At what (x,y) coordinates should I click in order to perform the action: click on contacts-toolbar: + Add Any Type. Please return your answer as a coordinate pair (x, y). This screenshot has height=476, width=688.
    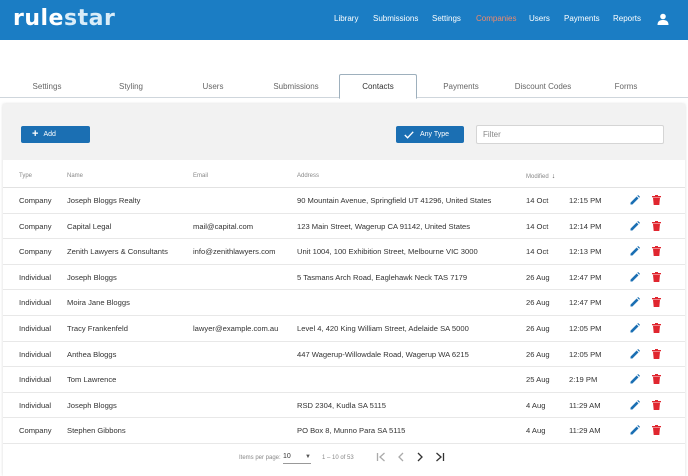
    Looking at the image, I should click on (344, 132).